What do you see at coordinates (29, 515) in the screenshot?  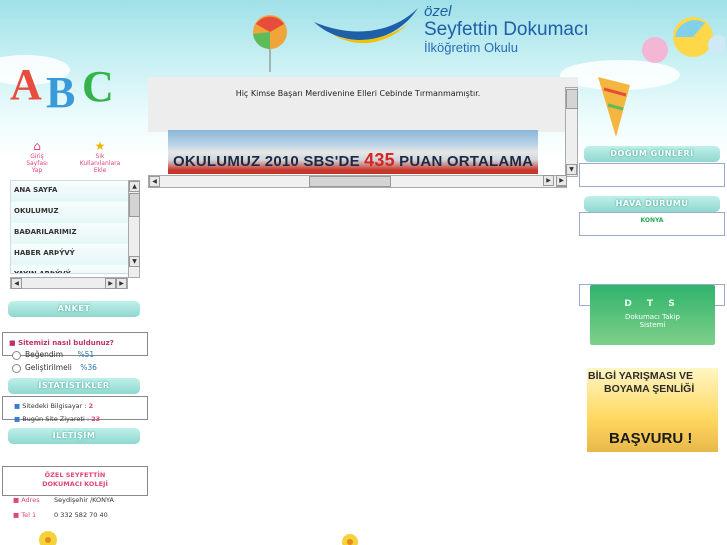 I see `contact-phone-label: Tel 1` at bounding box center [29, 515].